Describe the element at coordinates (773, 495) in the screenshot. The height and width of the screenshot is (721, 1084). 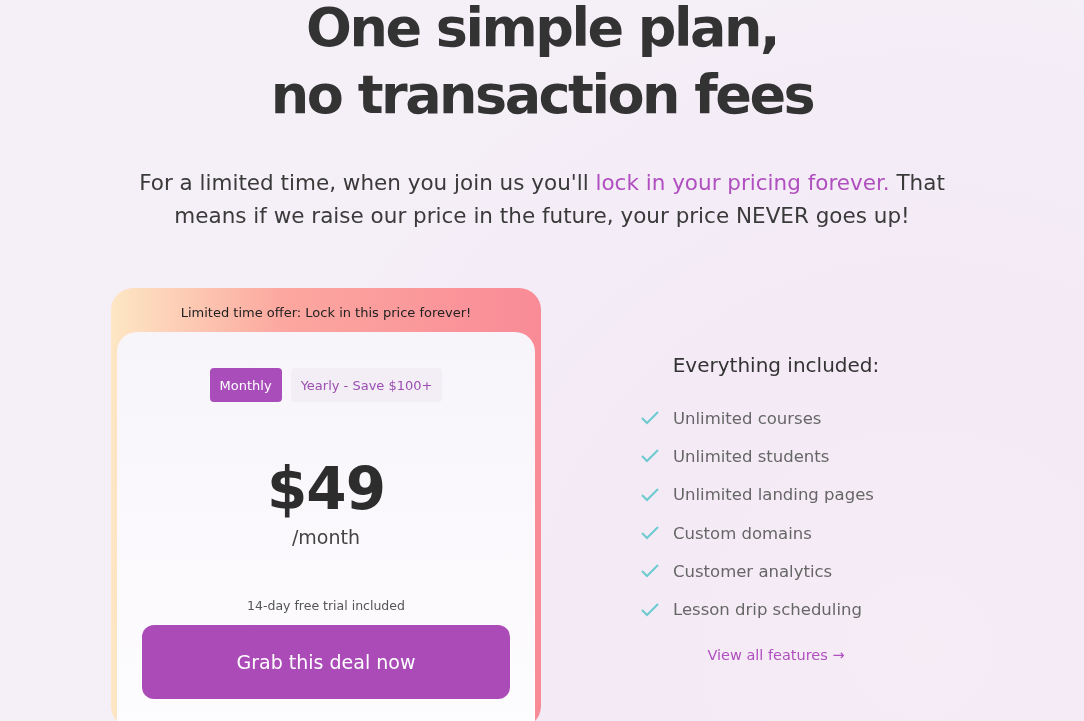
I see `feature-item: Unlimited landing pages` at that location.